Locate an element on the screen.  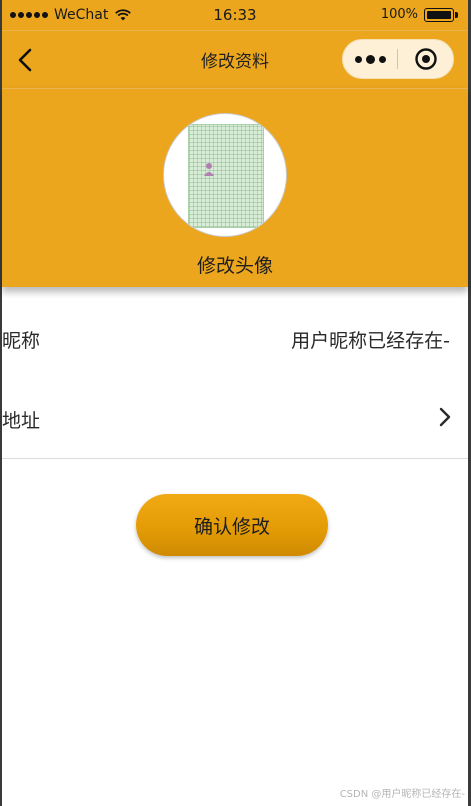
change-avatar-label: 修改头像 is located at coordinates (235, 264).